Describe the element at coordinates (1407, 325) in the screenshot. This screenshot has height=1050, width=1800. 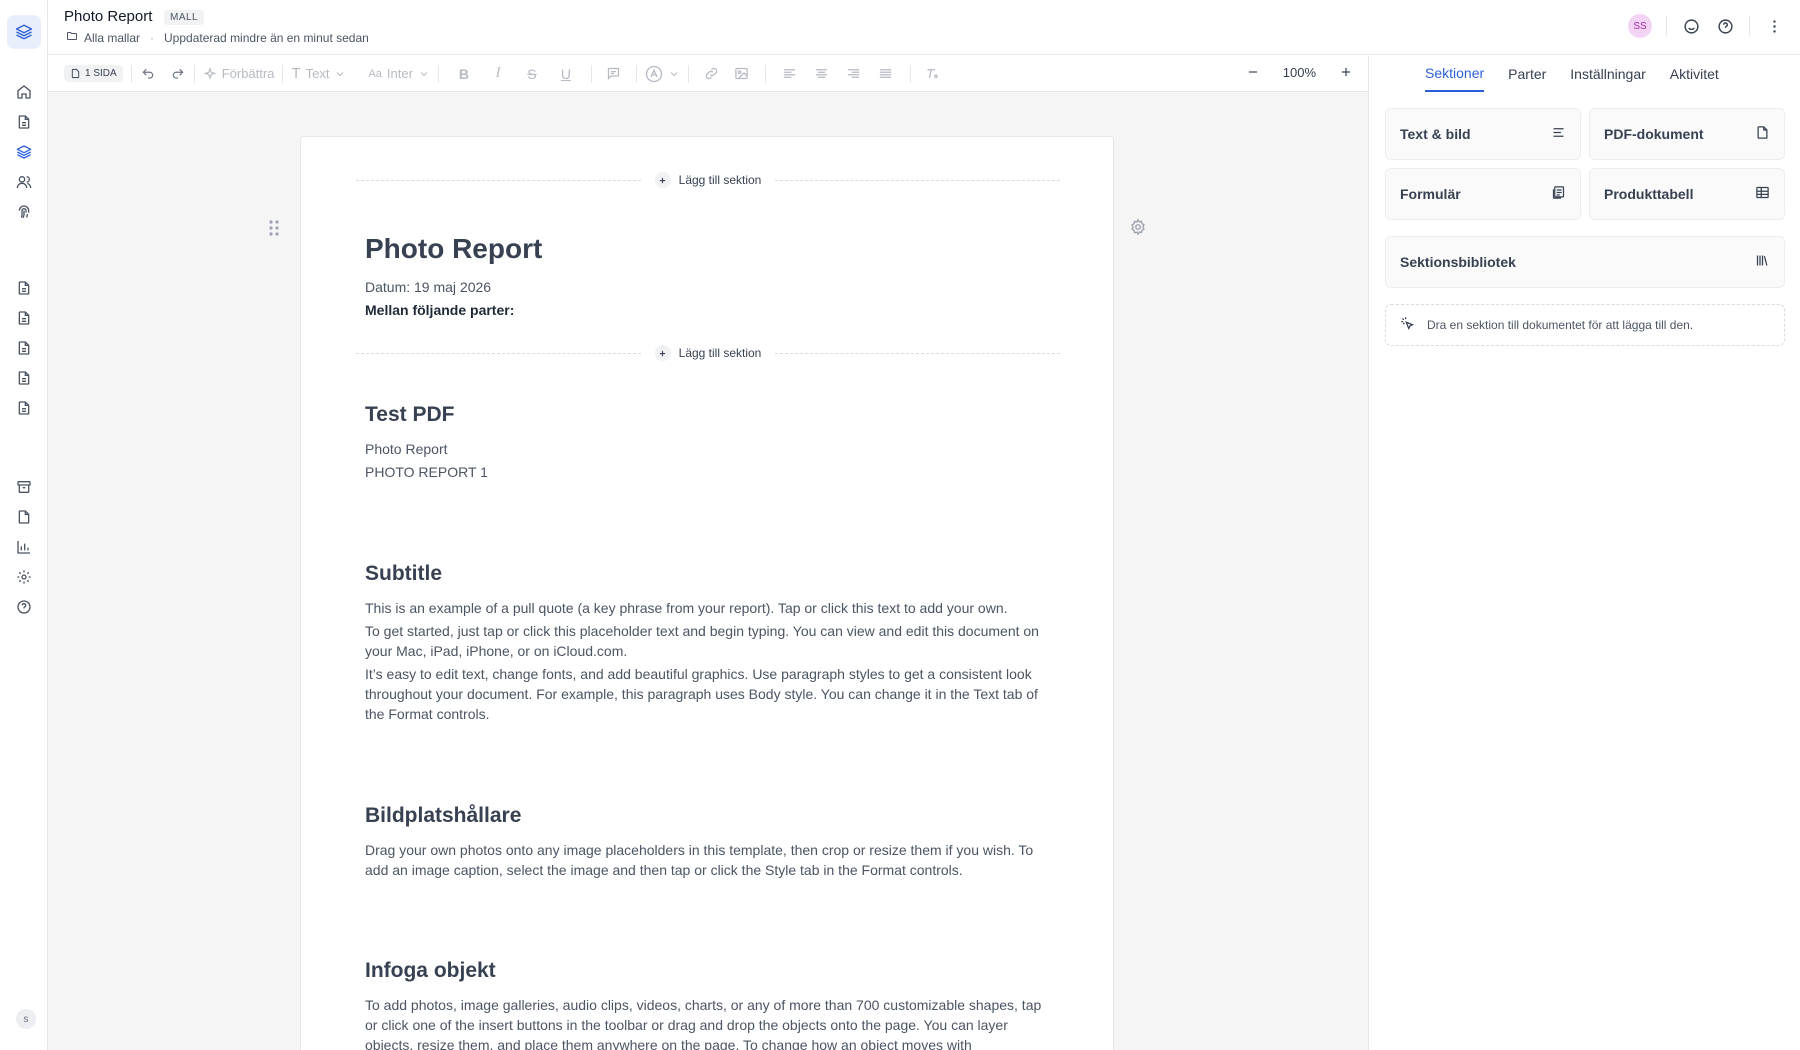
I see `drag-pointer-icon` at that location.